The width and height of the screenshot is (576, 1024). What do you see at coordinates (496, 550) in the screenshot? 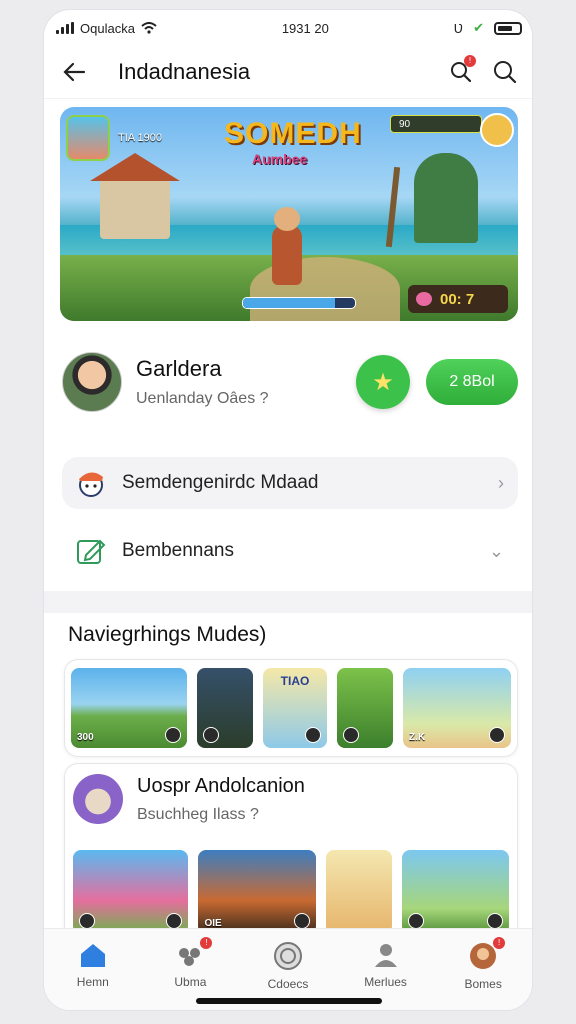
I see `chevron-down-icon: ⌄` at bounding box center [496, 550].